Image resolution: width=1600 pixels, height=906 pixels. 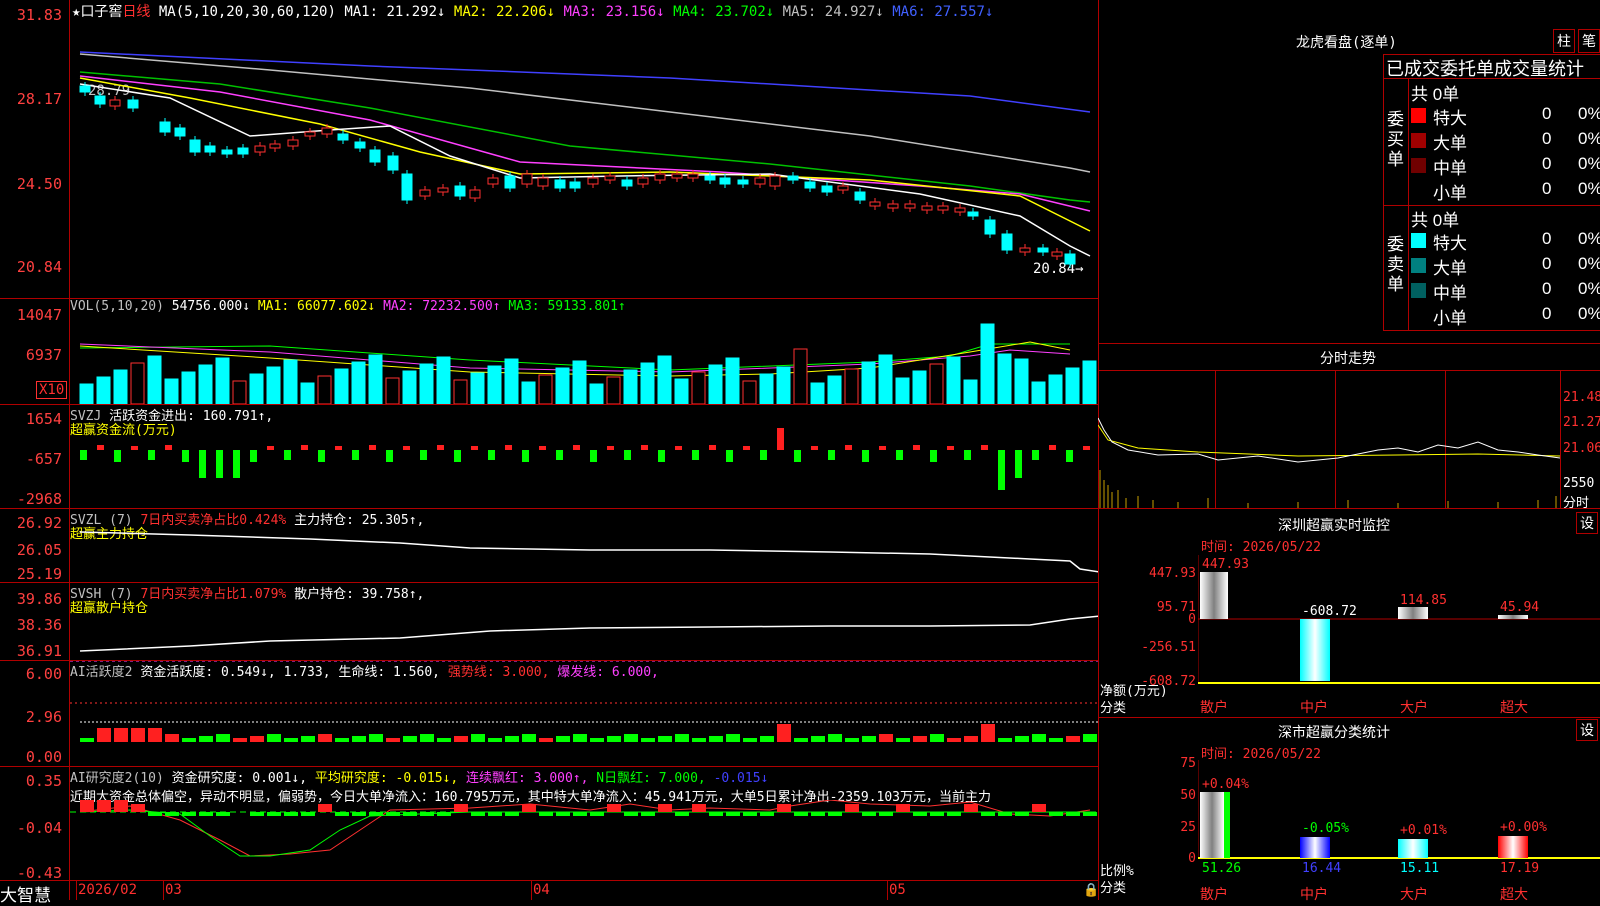 I want to click on ma6-line, so click(x=585, y=82).